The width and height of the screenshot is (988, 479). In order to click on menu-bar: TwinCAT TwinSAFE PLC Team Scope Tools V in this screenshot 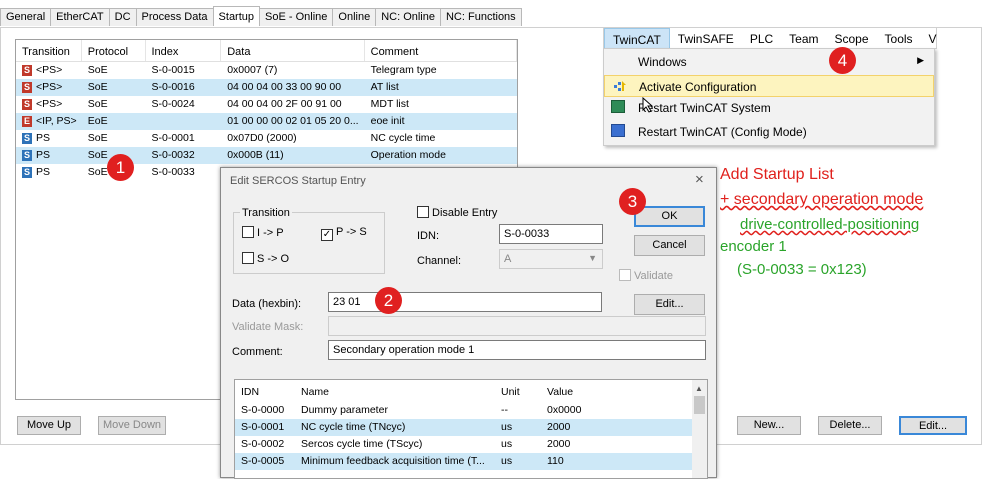, I will do `click(770, 38)`.